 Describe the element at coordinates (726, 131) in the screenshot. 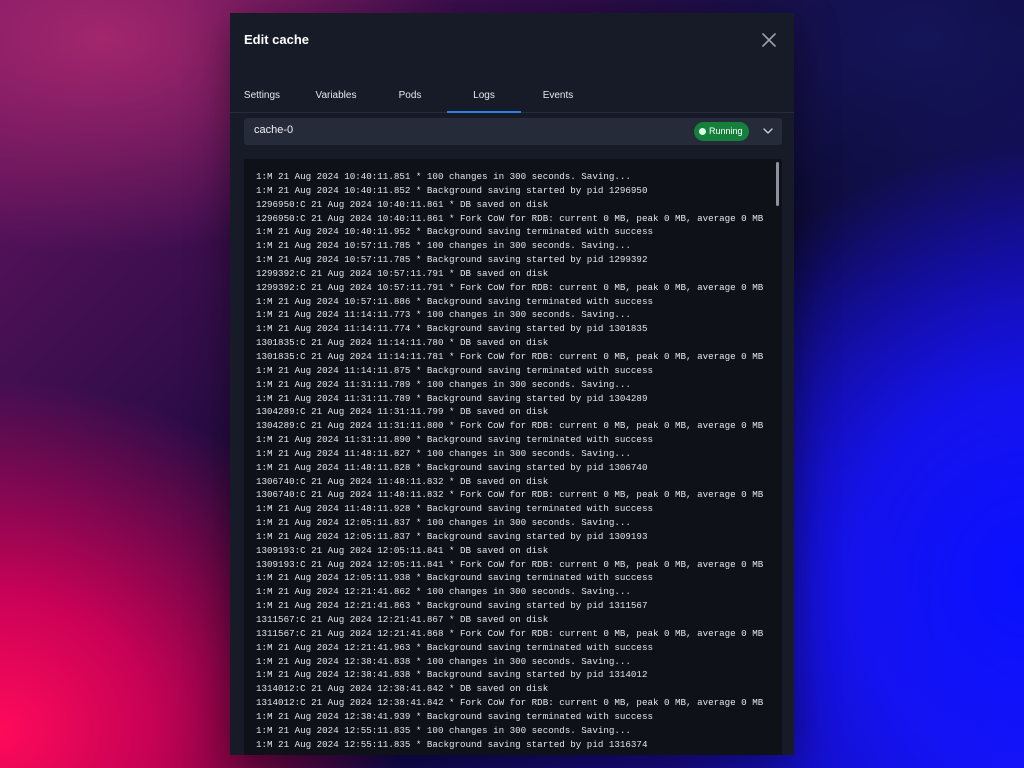

I see `status-text: Running` at that location.